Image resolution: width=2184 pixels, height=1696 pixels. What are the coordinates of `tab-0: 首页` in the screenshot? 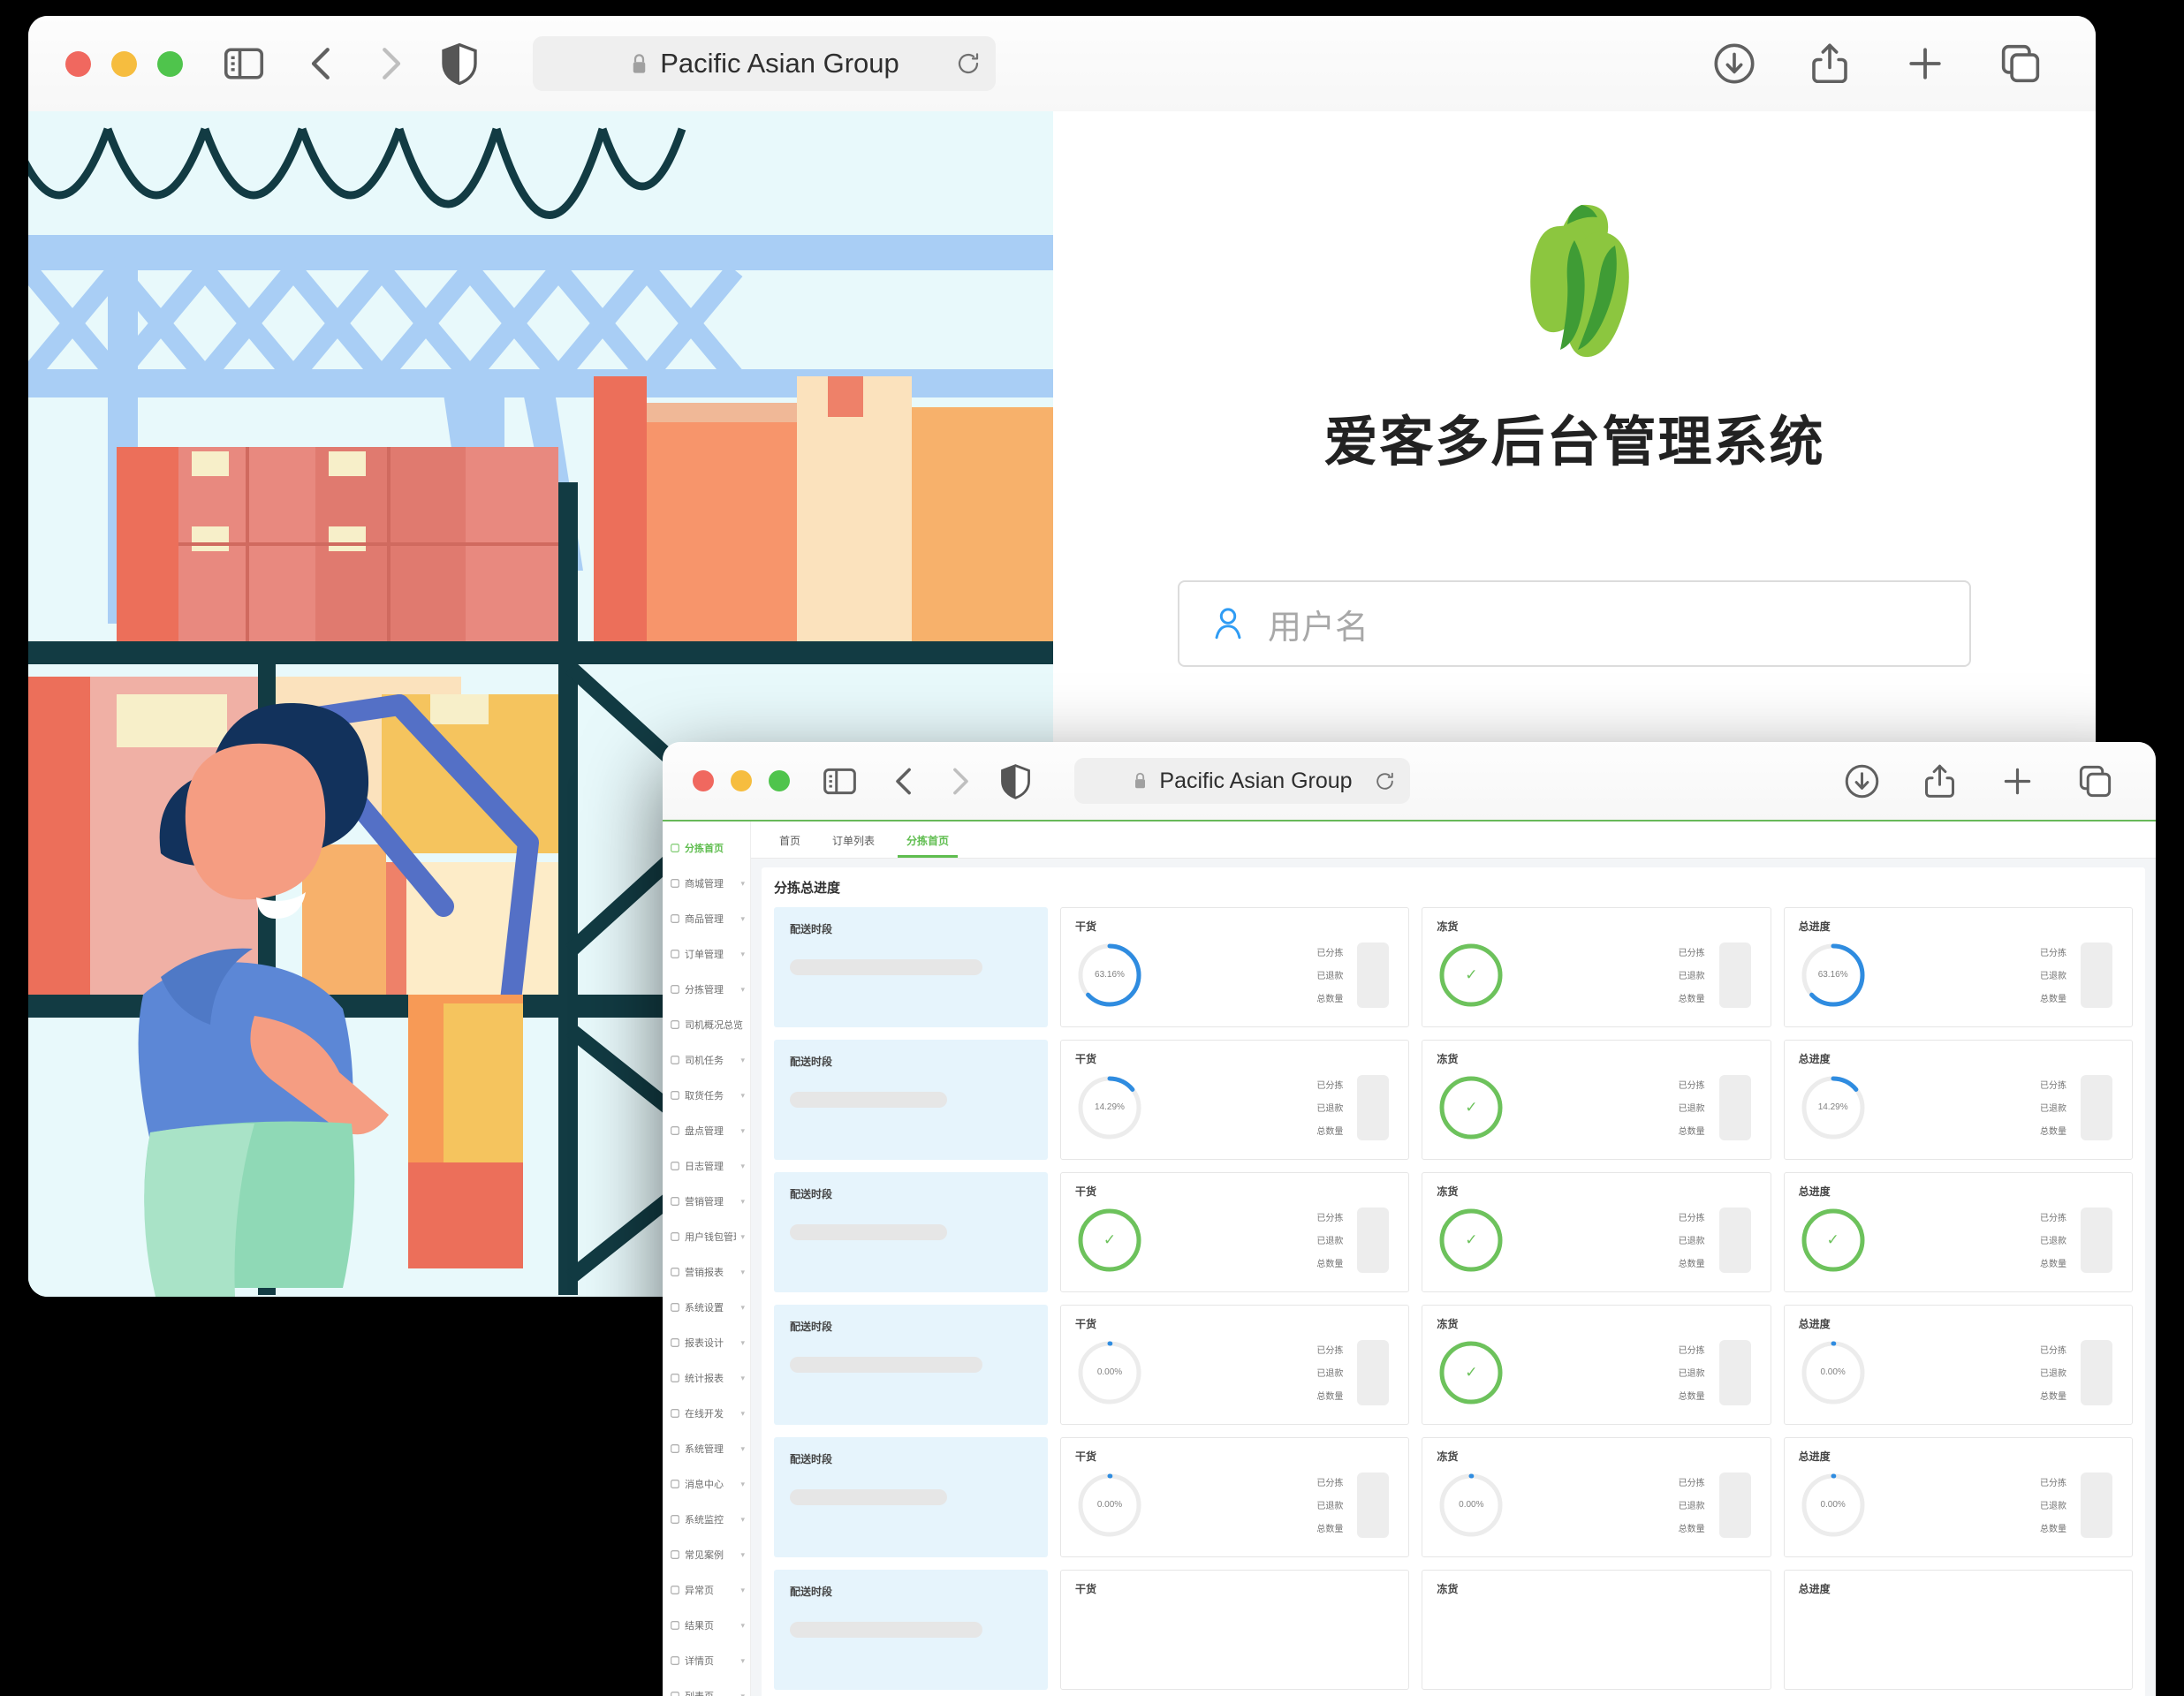 It's located at (789, 840).